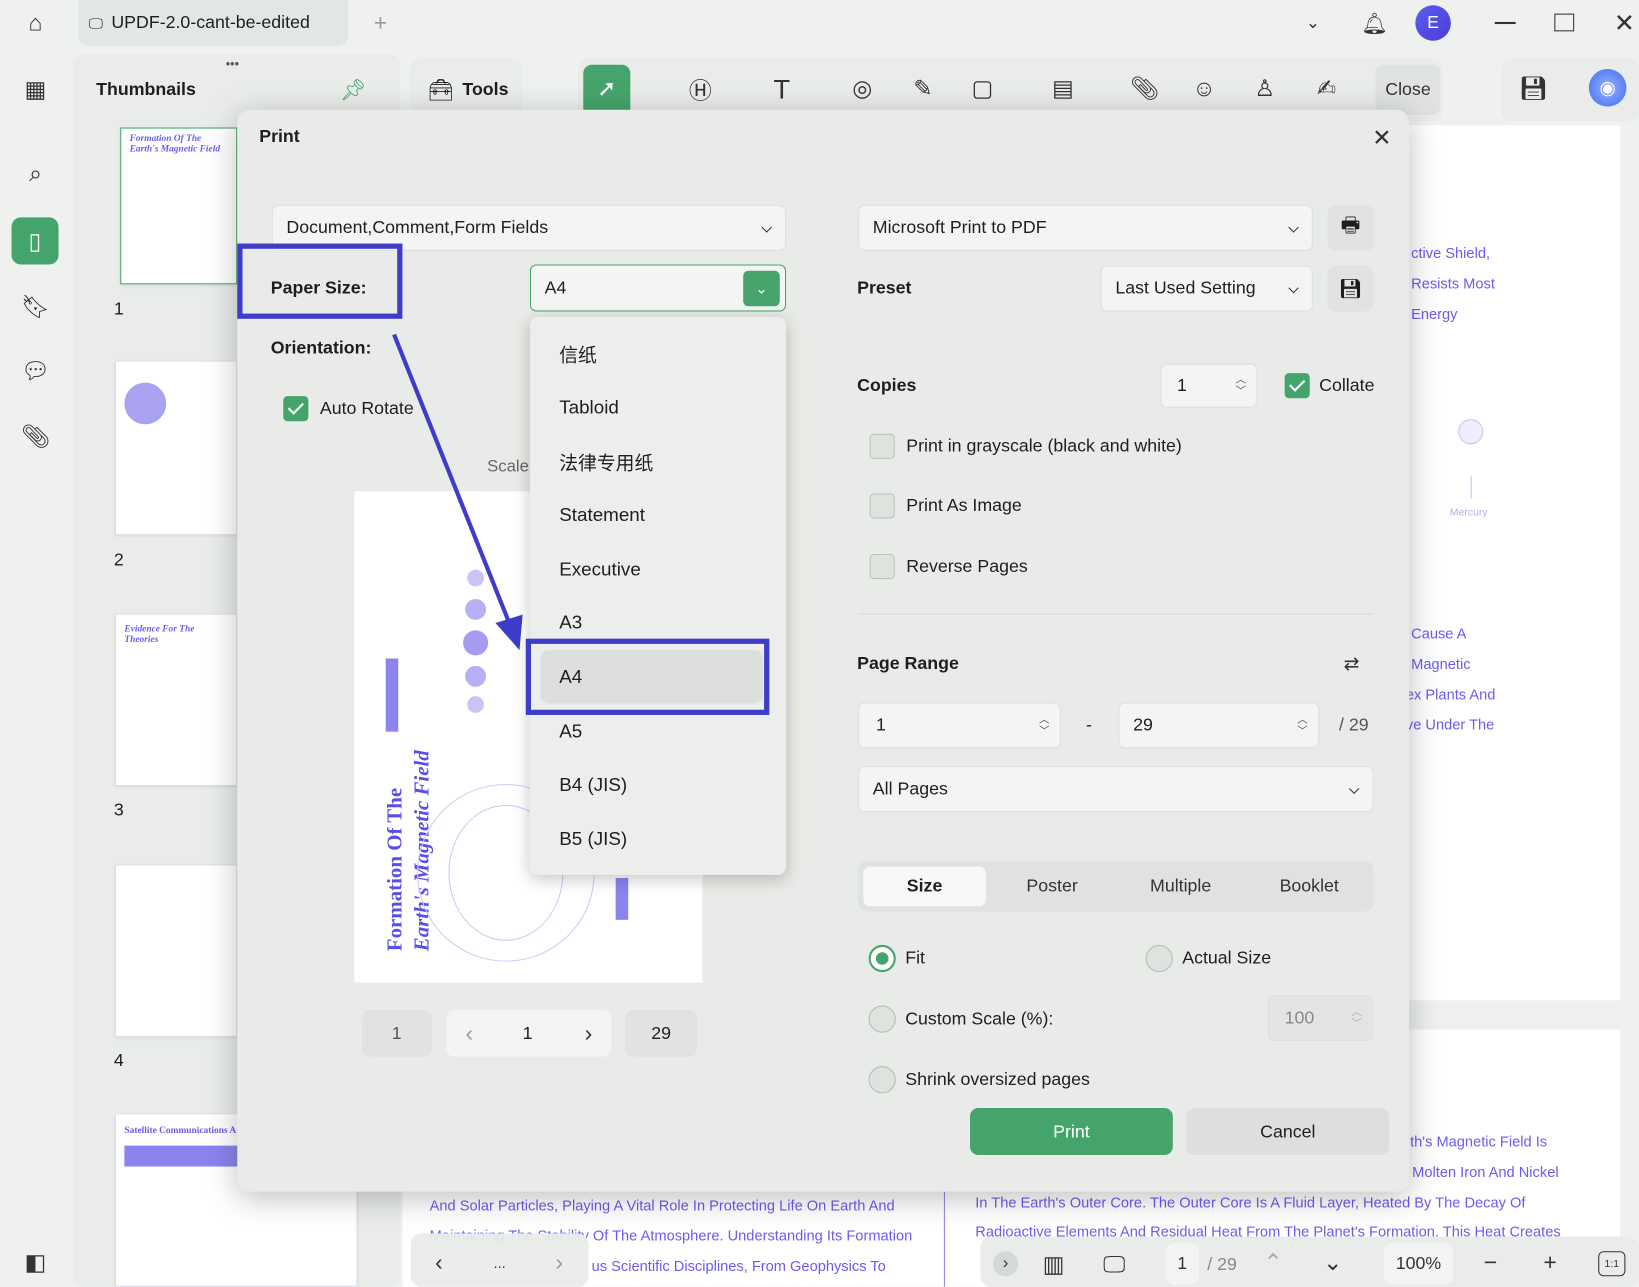 Image resolution: width=1639 pixels, height=1287 pixels. Describe the element at coordinates (1297, 386) in the screenshot. I see `collate-checkbox` at that location.